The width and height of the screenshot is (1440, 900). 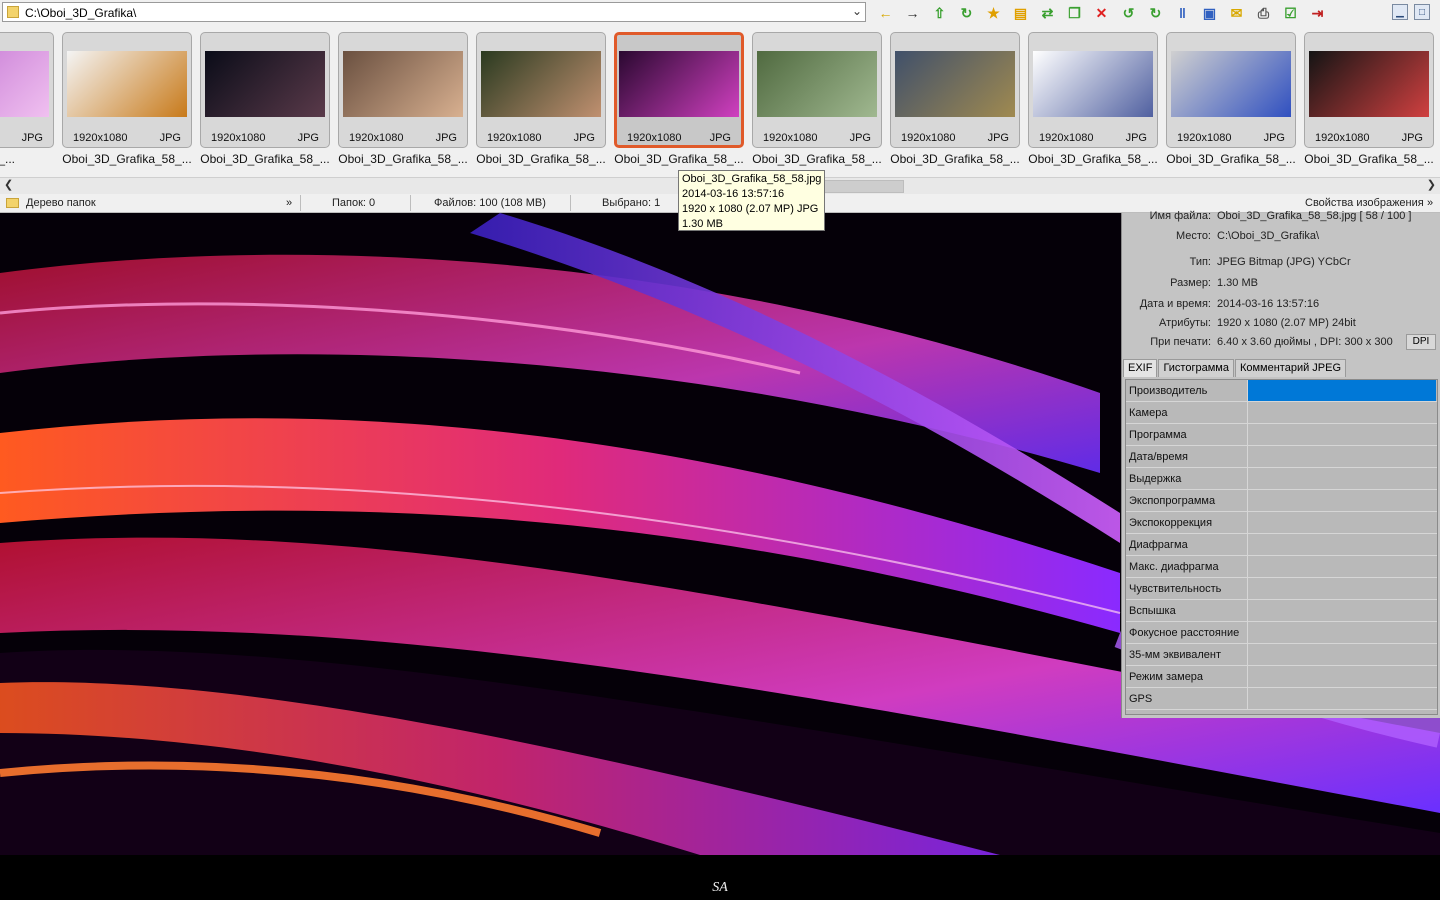 What do you see at coordinates (1140, 368) in the screenshot?
I see `tab-exif: EXIF` at bounding box center [1140, 368].